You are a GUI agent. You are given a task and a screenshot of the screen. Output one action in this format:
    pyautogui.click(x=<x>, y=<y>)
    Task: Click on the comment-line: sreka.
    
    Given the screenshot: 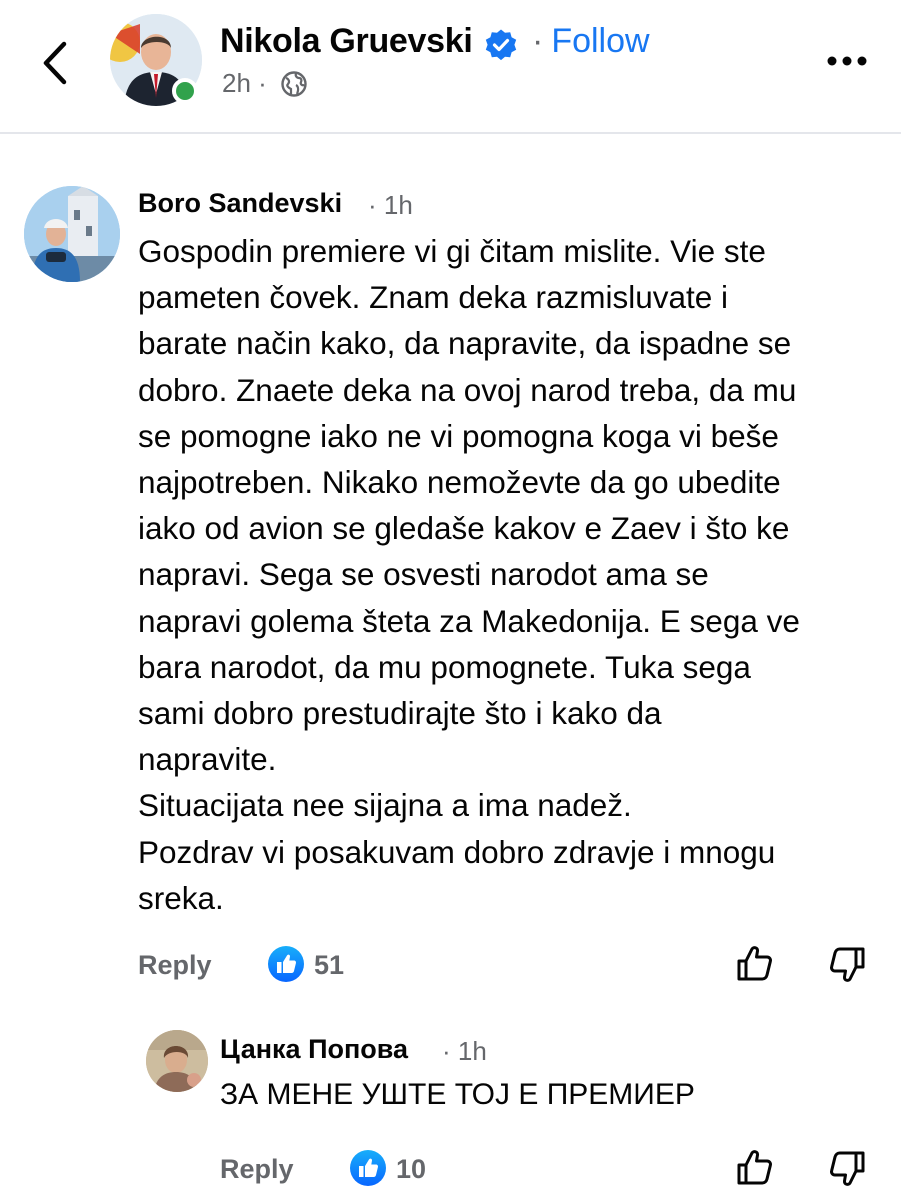 What is the action you would take?
    pyautogui.click(x=181, y=897)
    